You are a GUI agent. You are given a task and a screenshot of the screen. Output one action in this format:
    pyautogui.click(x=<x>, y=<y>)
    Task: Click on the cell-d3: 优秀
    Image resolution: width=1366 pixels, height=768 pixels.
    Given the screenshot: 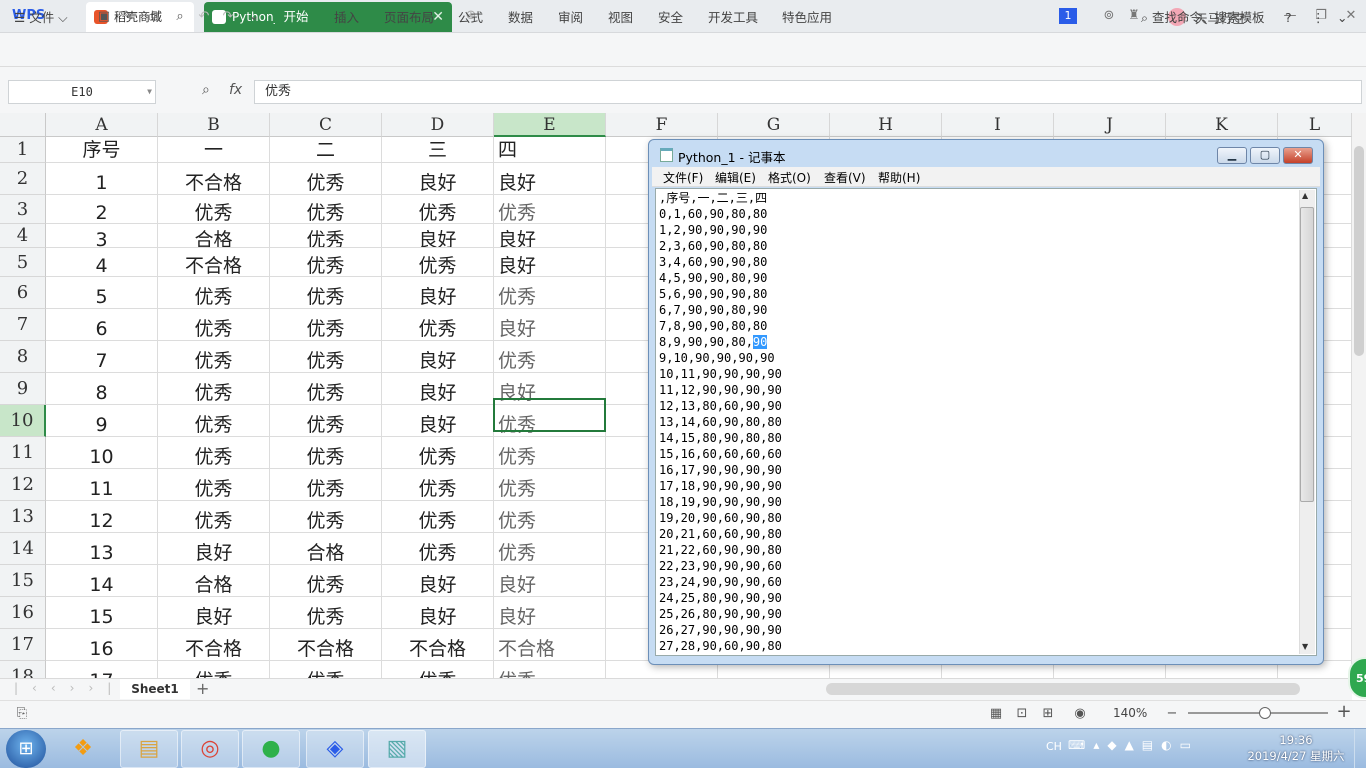 What is the action you would take?
    pyautogui.click(x=438, y=209)
    